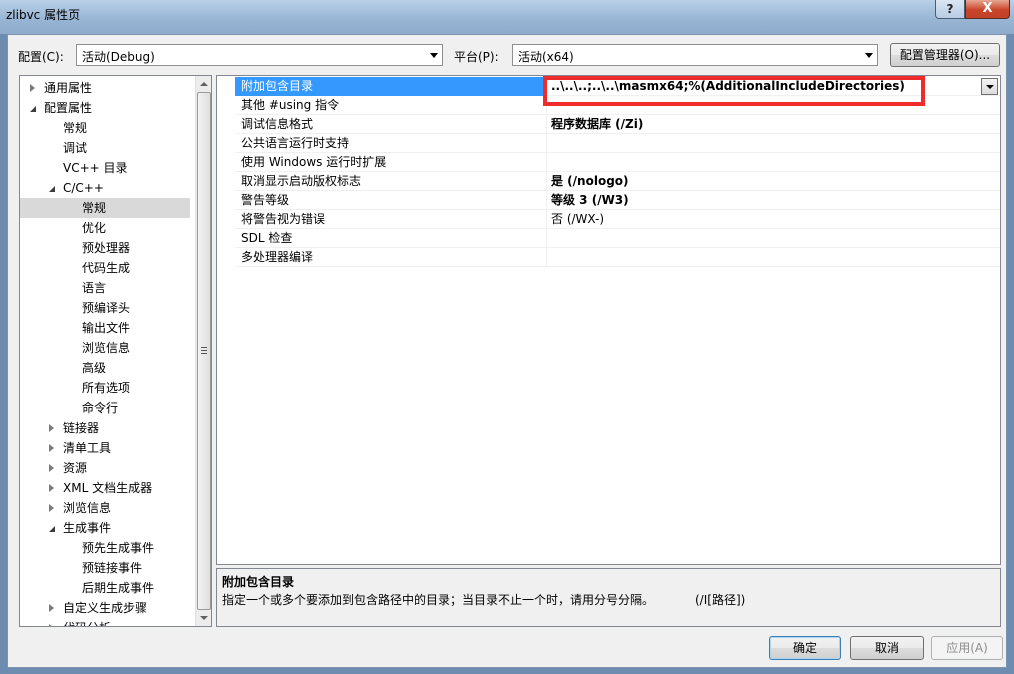  Describe the element at coordinates (773, 200) in the screenshot. I see `property-value: 等级 3 (/W3)` at that location.